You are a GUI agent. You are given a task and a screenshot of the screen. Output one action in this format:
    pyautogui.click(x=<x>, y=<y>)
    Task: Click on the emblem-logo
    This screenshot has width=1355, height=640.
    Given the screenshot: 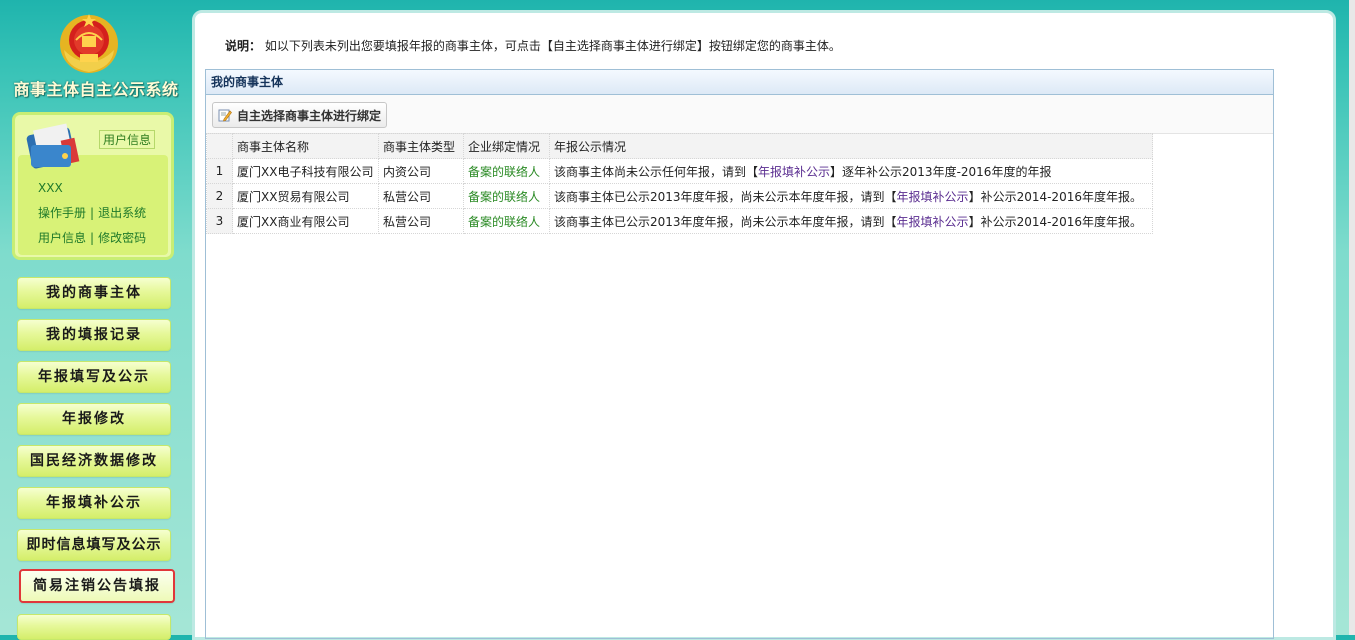 What is the action you would take?
    pyautogui.click(x=89, y=43)
    